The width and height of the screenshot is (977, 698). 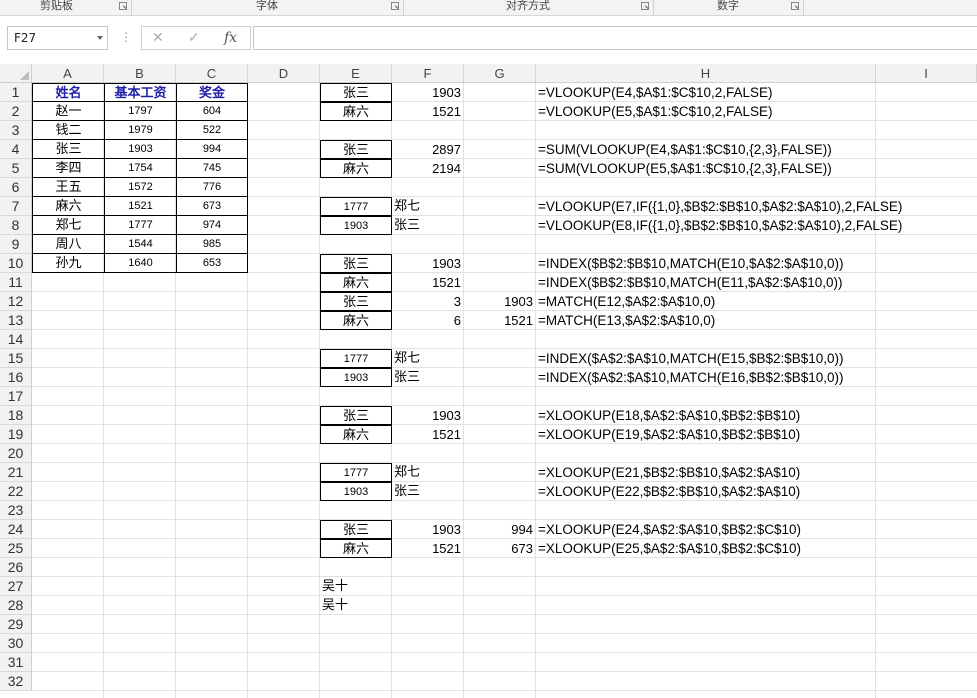 I want to click on row-header-5: 5, so click(x=16, y=168).